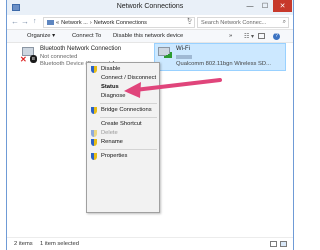 Image resolution: width=320 pixels, height=250 pixels. What do you see at coordinates (273, 244) in the screenshot?
I see `details-view-icon` at bounding box center [273, 244].